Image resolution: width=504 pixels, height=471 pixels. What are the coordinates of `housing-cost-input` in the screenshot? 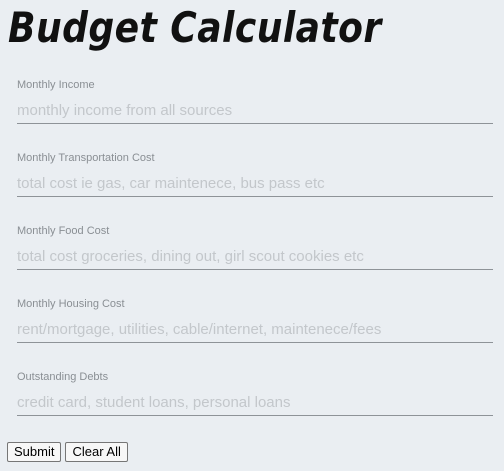 It's located at (255, 329).